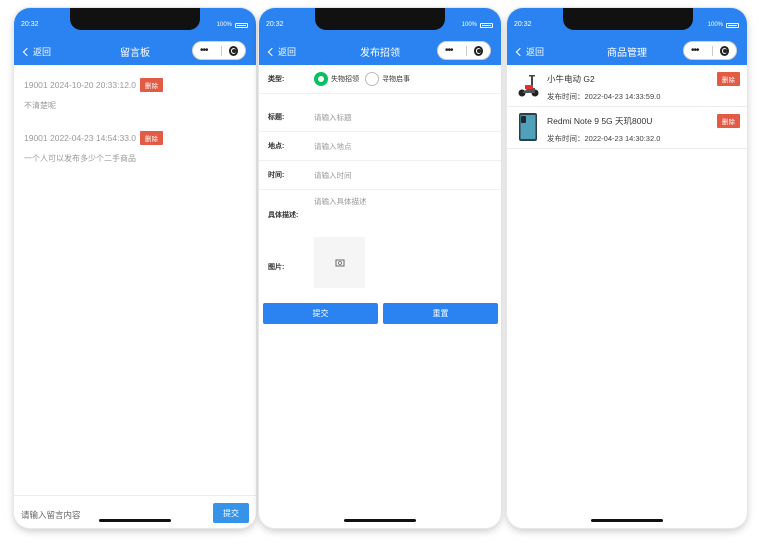  I want to click on image-upload, so click(339, 262).